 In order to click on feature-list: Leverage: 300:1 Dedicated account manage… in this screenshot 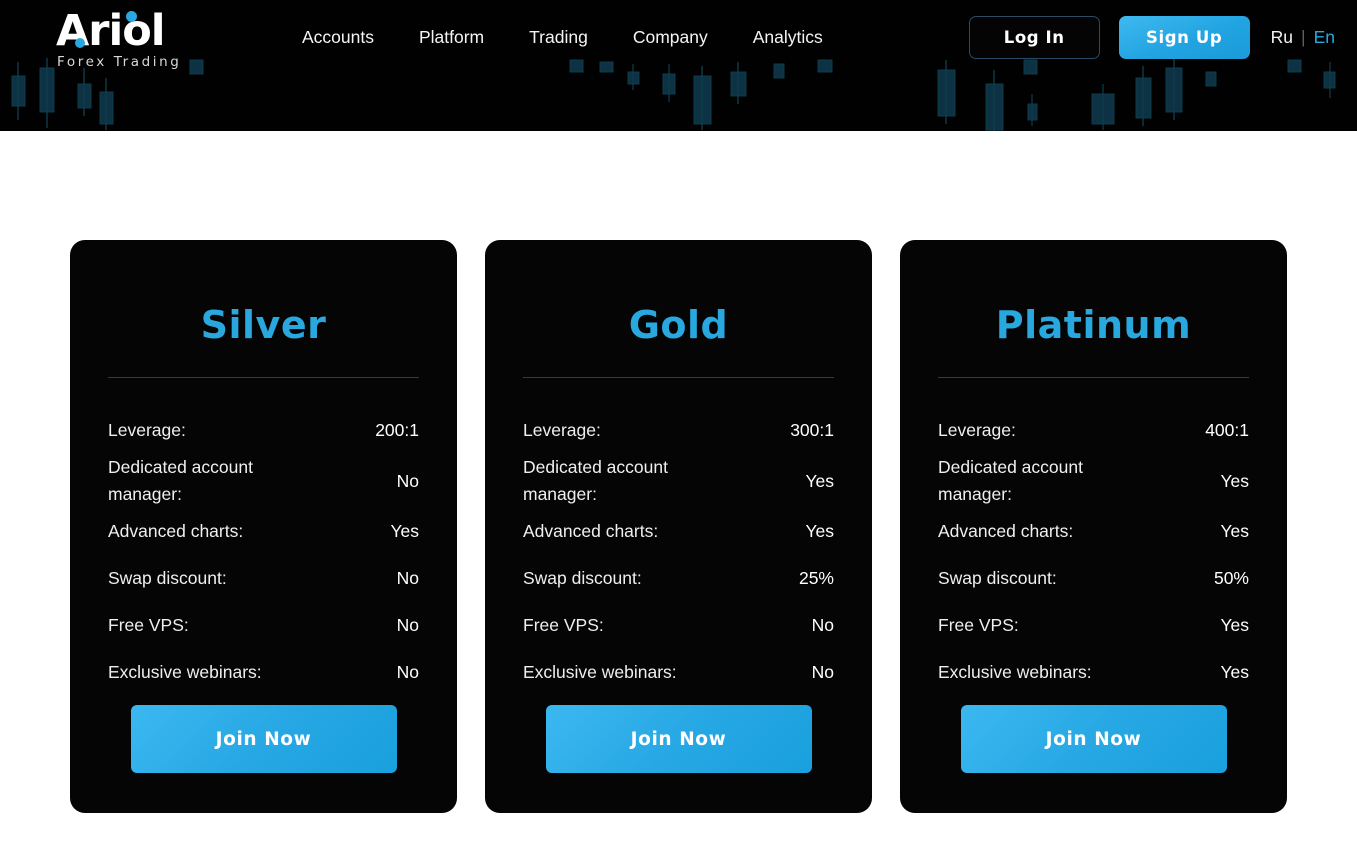, I will do `click(678, 551)`.